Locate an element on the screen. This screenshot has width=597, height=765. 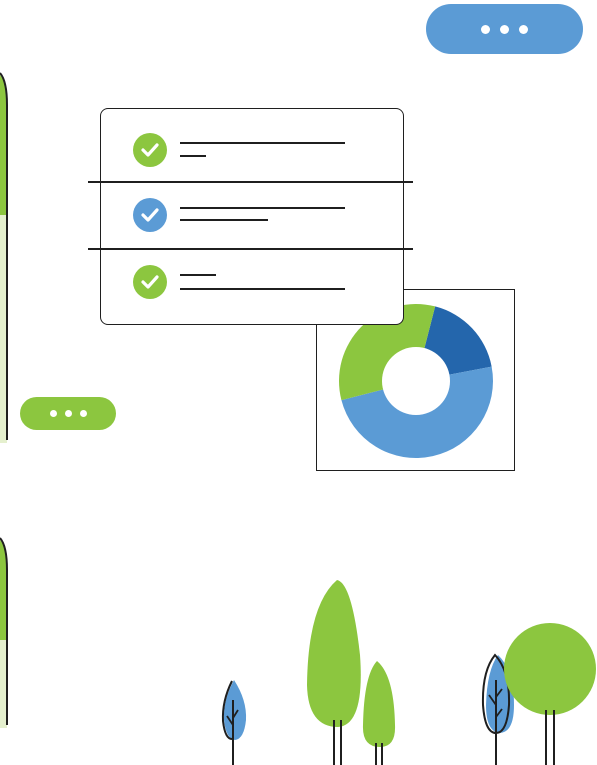
donut-chart is located at coordinates (416, 381).